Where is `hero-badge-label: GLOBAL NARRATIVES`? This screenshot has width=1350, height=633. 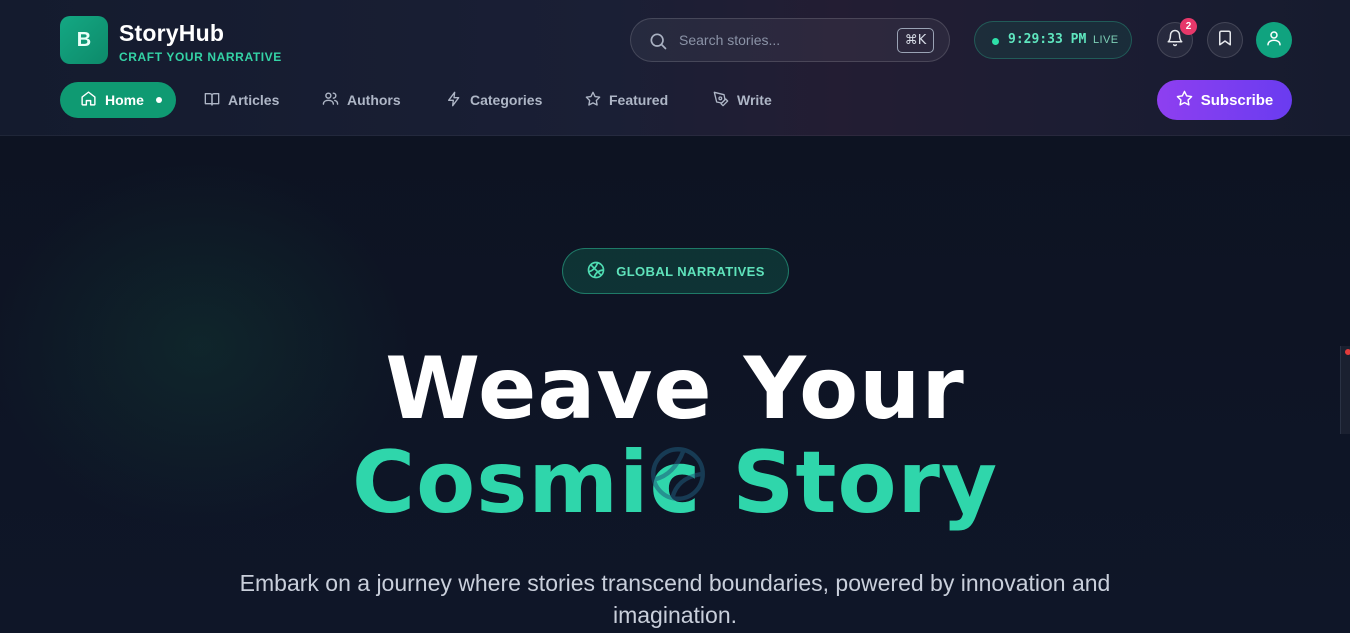 hero-badge-label: GLOBAL NARRATIVES is located at coordinates (690, 271).